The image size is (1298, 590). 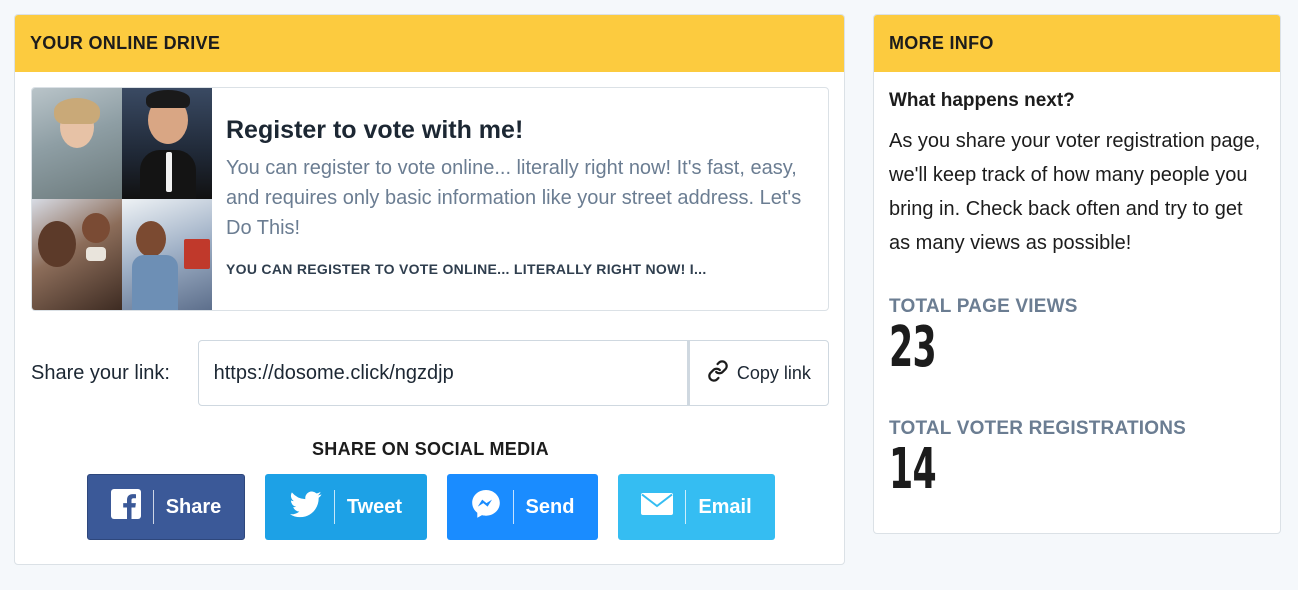 What do you see at coordinates (375, 130) in the screenshot?
I see `campaign-title: Register to vote with me!` at bounding box center [375, 130].